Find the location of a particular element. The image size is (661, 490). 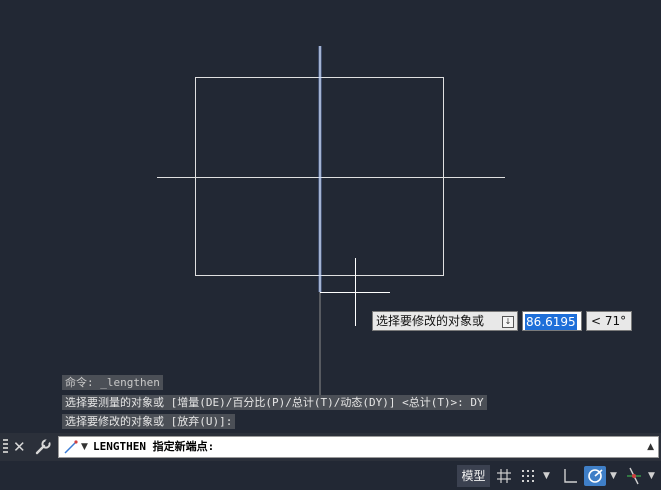

wrench-icon is located at coordinates (43, 447).